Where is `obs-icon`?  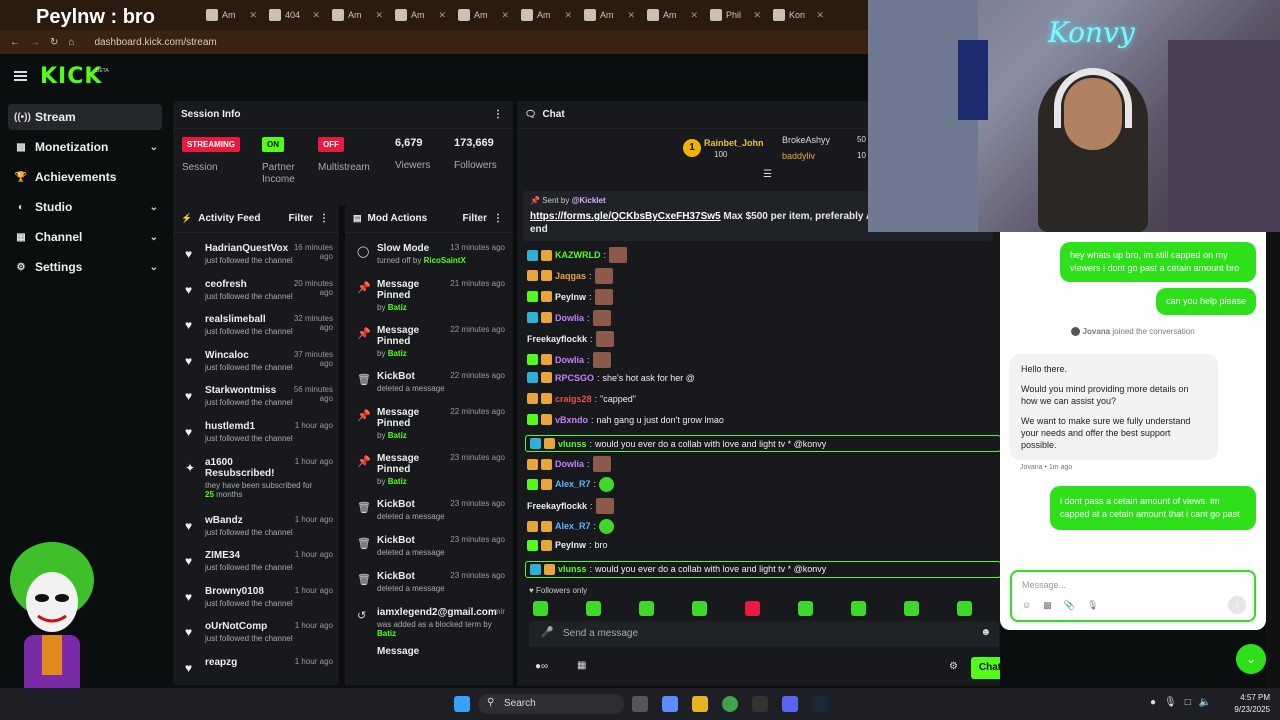 obs-icon is located at coordinates (760, 704).